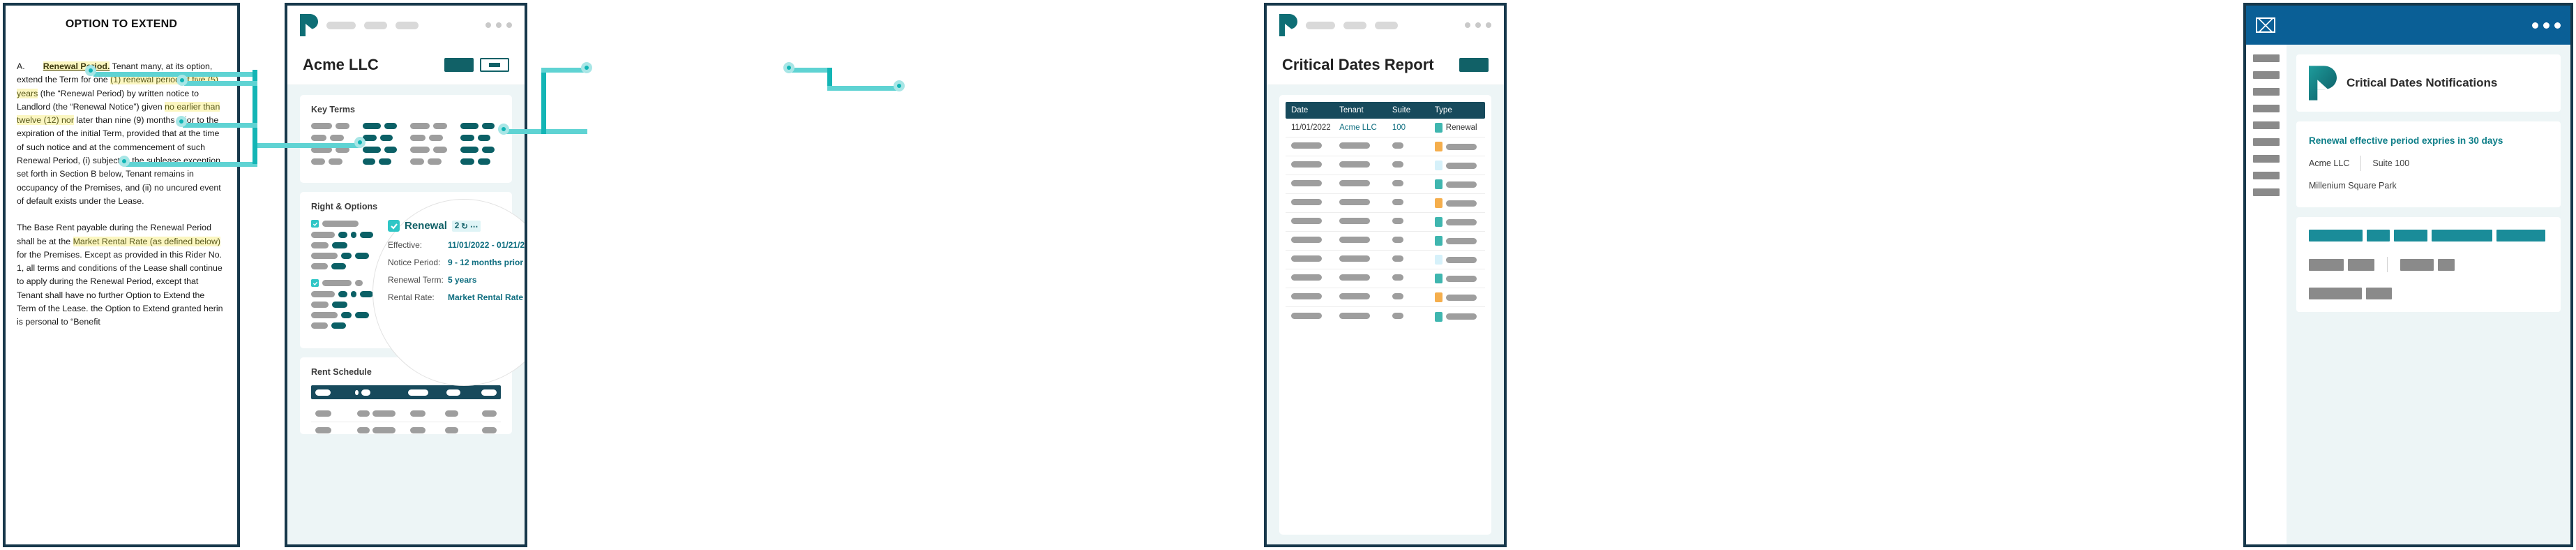 This screenshot has width=2576, height=550. What do you see at coordinates (2428, 235) in the screenshot?
I see `placeholder-row` at bounding box center [2428, 235].